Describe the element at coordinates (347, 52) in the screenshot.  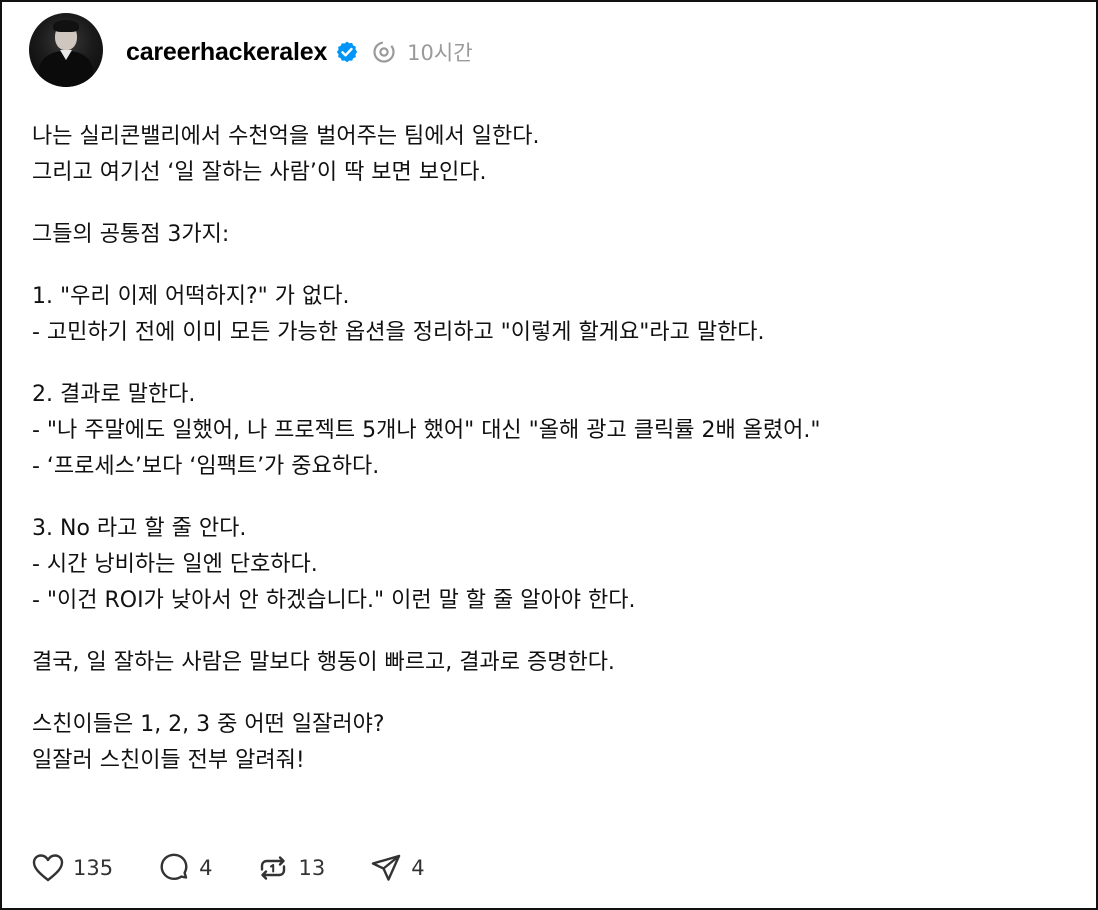
I see `verified-badge-icon` at that location.